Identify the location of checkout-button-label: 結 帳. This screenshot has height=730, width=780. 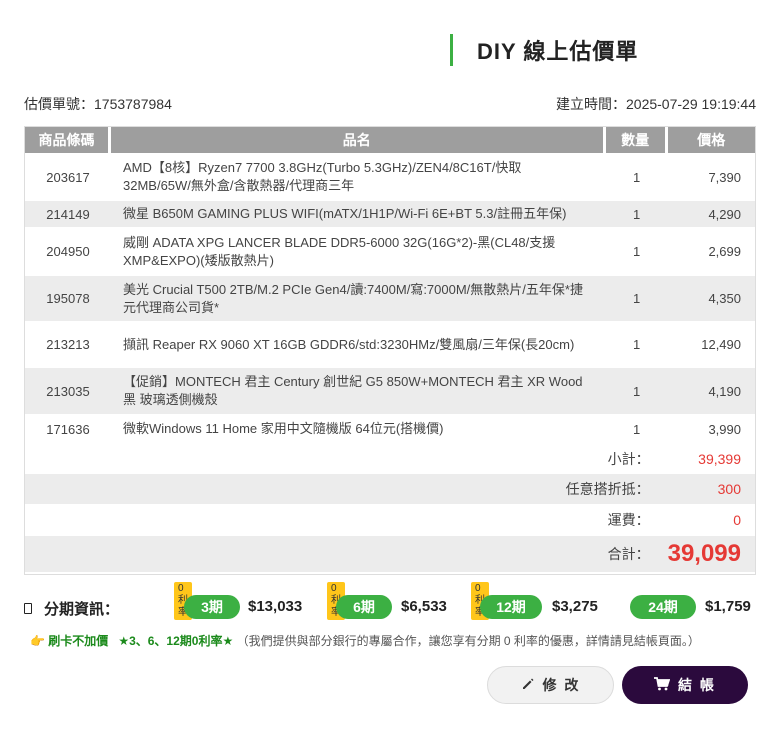
(697, 685).